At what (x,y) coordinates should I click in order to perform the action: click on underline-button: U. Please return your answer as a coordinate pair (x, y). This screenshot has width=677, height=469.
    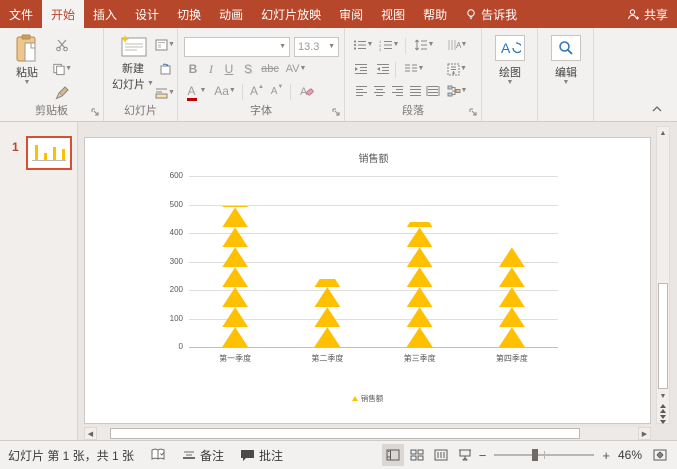
    Looking at the image, I should click on (229, 69).